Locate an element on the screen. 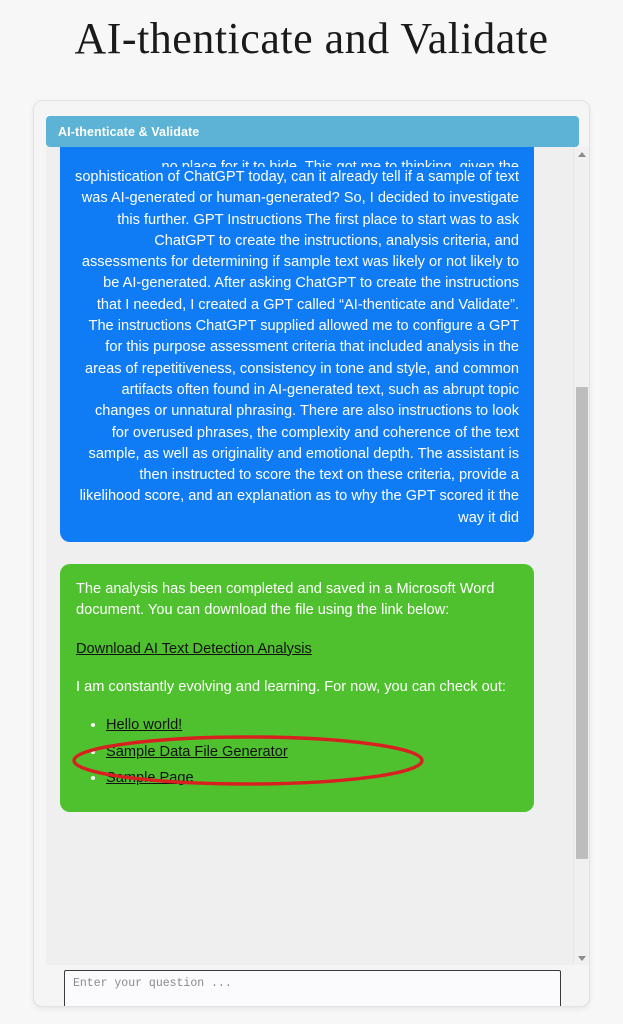  list-item: Hello world! is located at coordinates (312, 725).